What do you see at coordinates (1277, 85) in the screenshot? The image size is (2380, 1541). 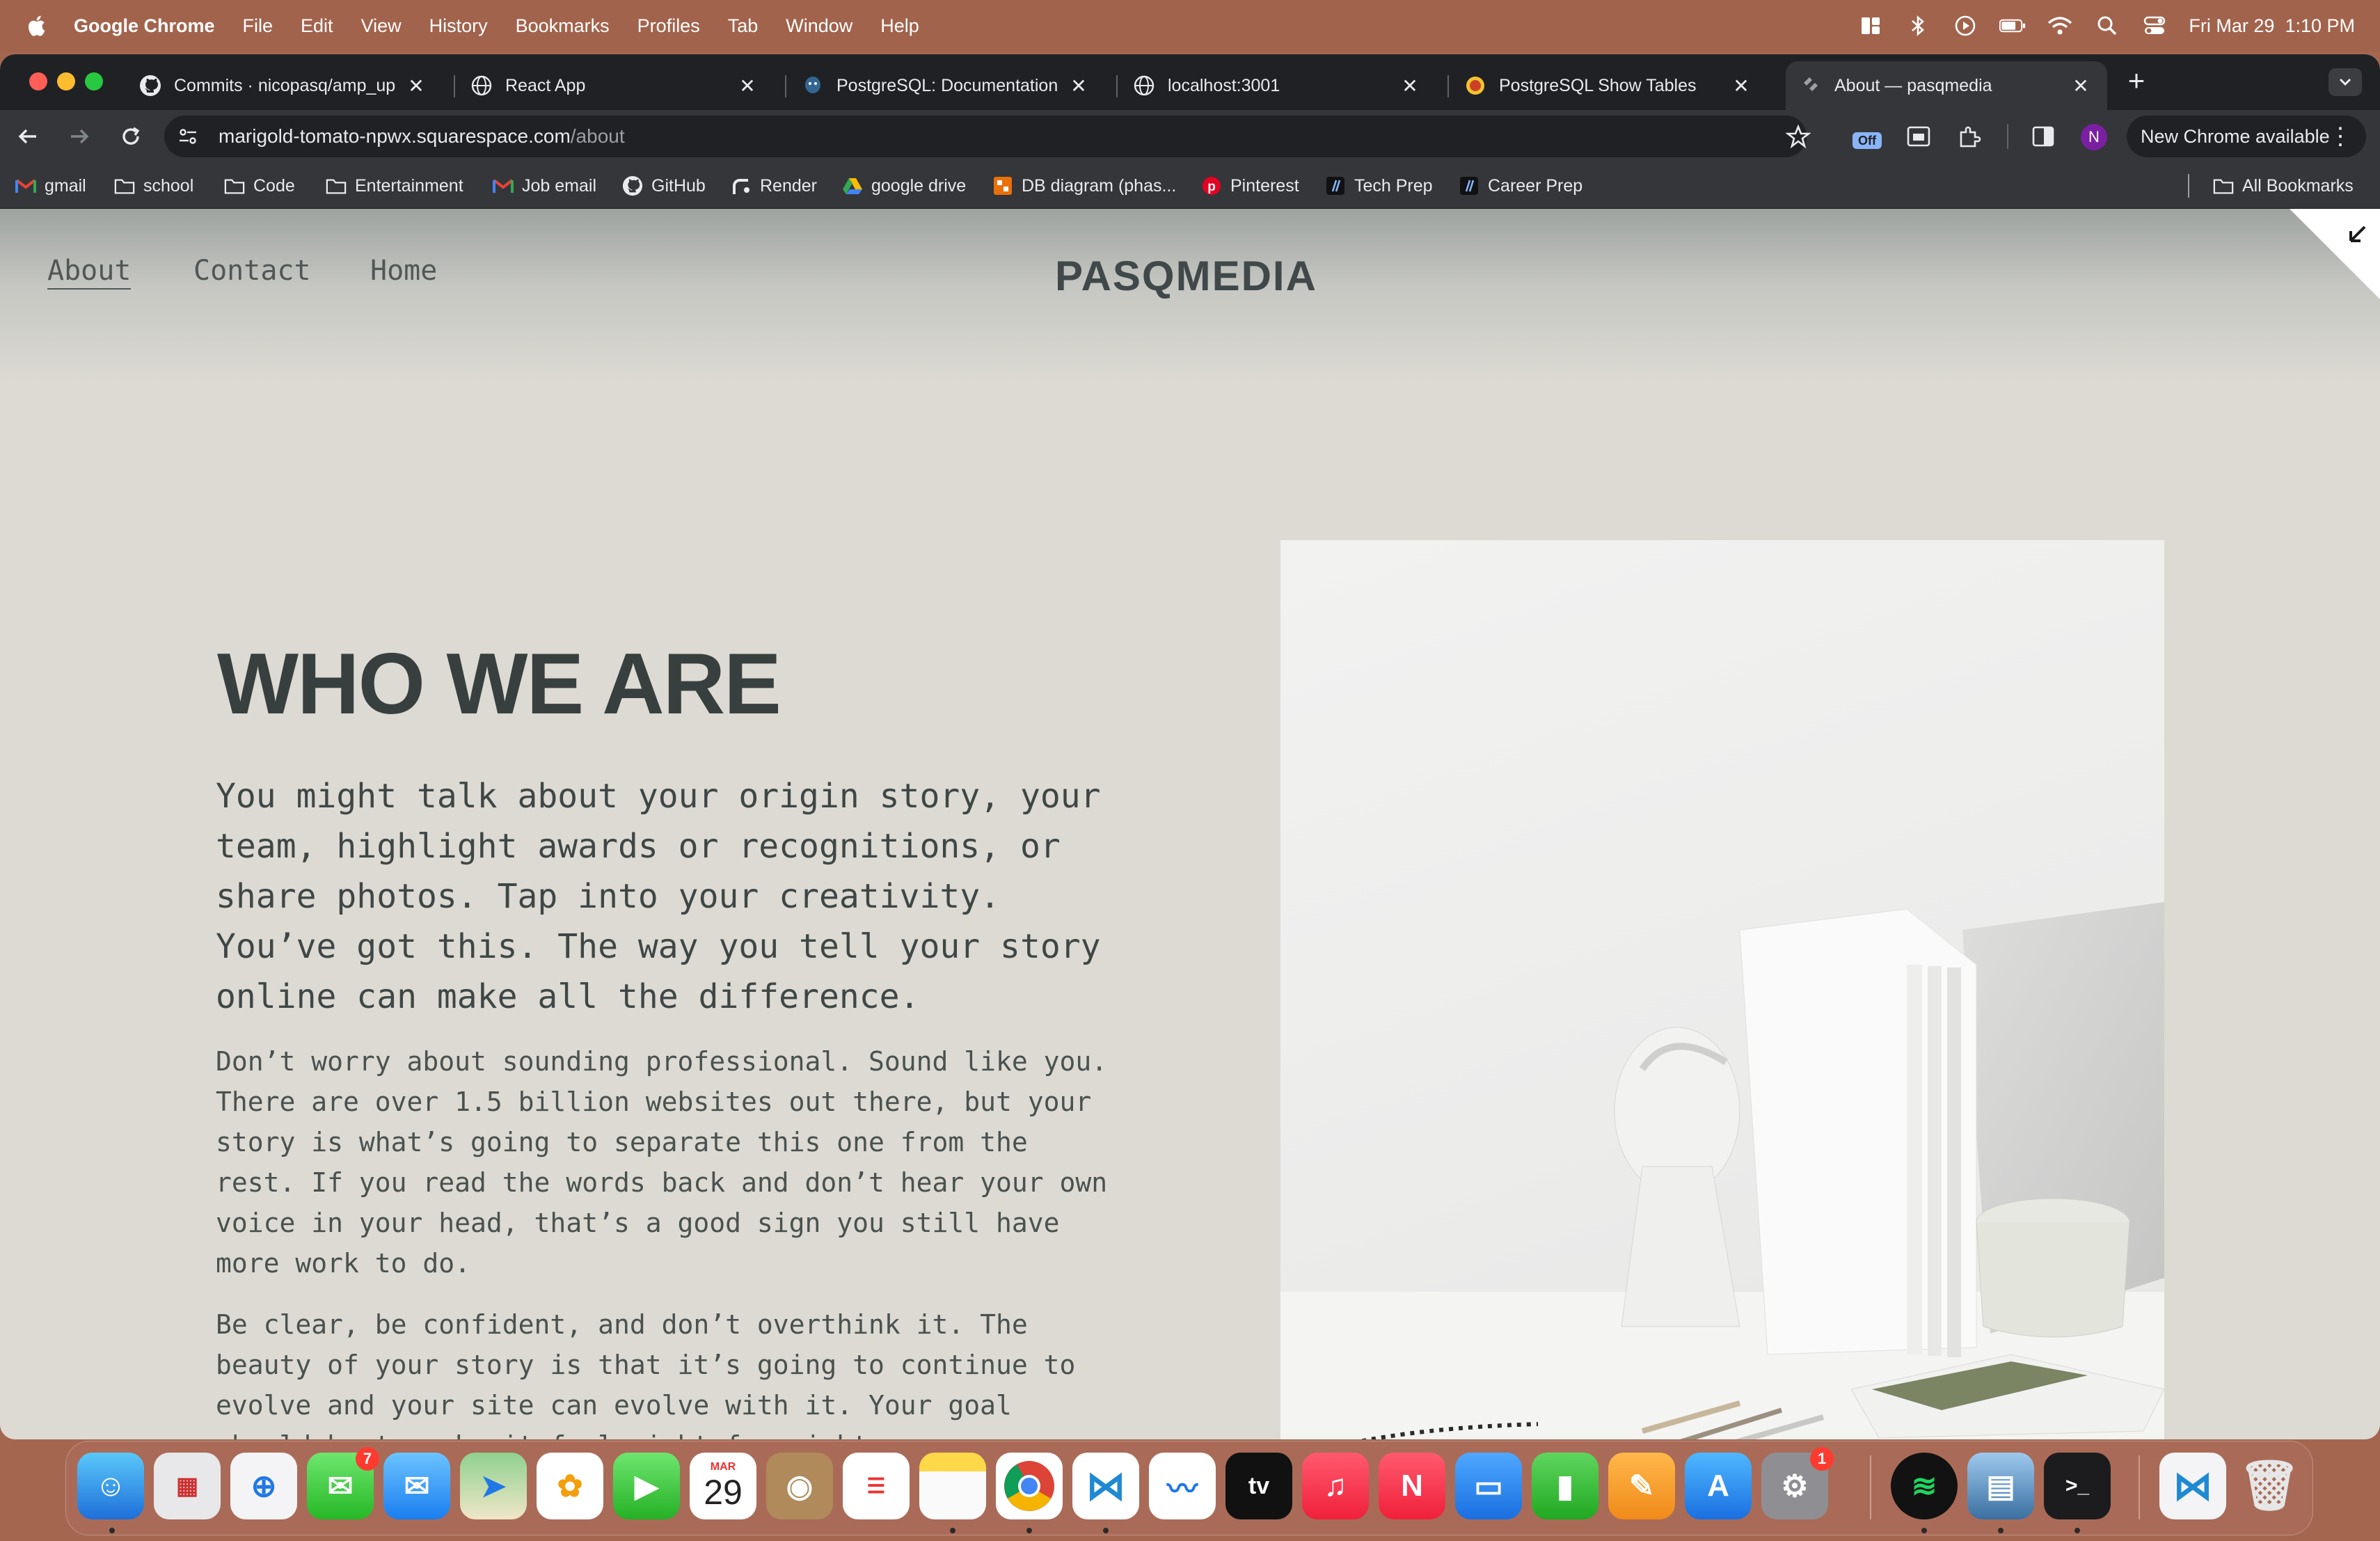 I see `tab-localhost: localhost:3001 ✕` at bounding box center [1277, 85].